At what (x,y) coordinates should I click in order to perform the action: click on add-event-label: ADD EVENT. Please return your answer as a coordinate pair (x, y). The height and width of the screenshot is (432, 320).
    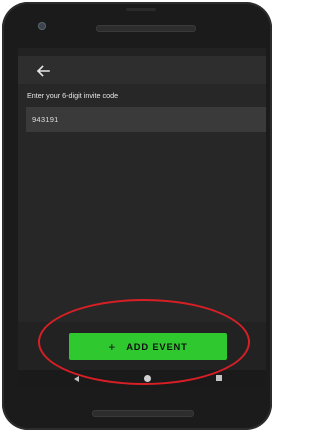
    Looking at the image, I should click on (157, 346).